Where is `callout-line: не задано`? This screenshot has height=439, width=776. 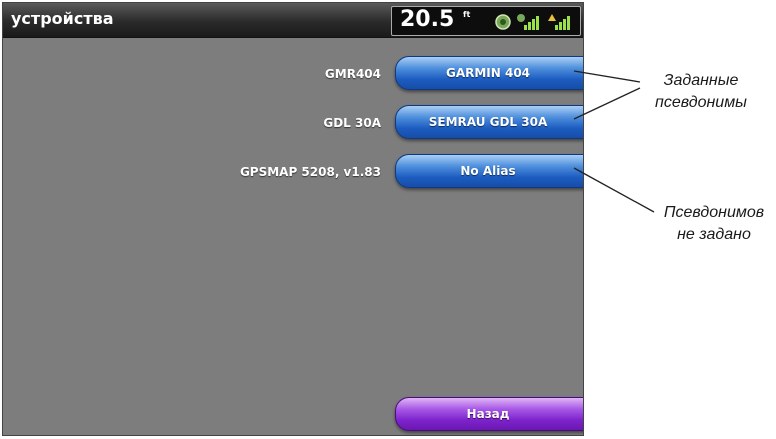 callout-line: не задано is located at coordinates (714, 234).